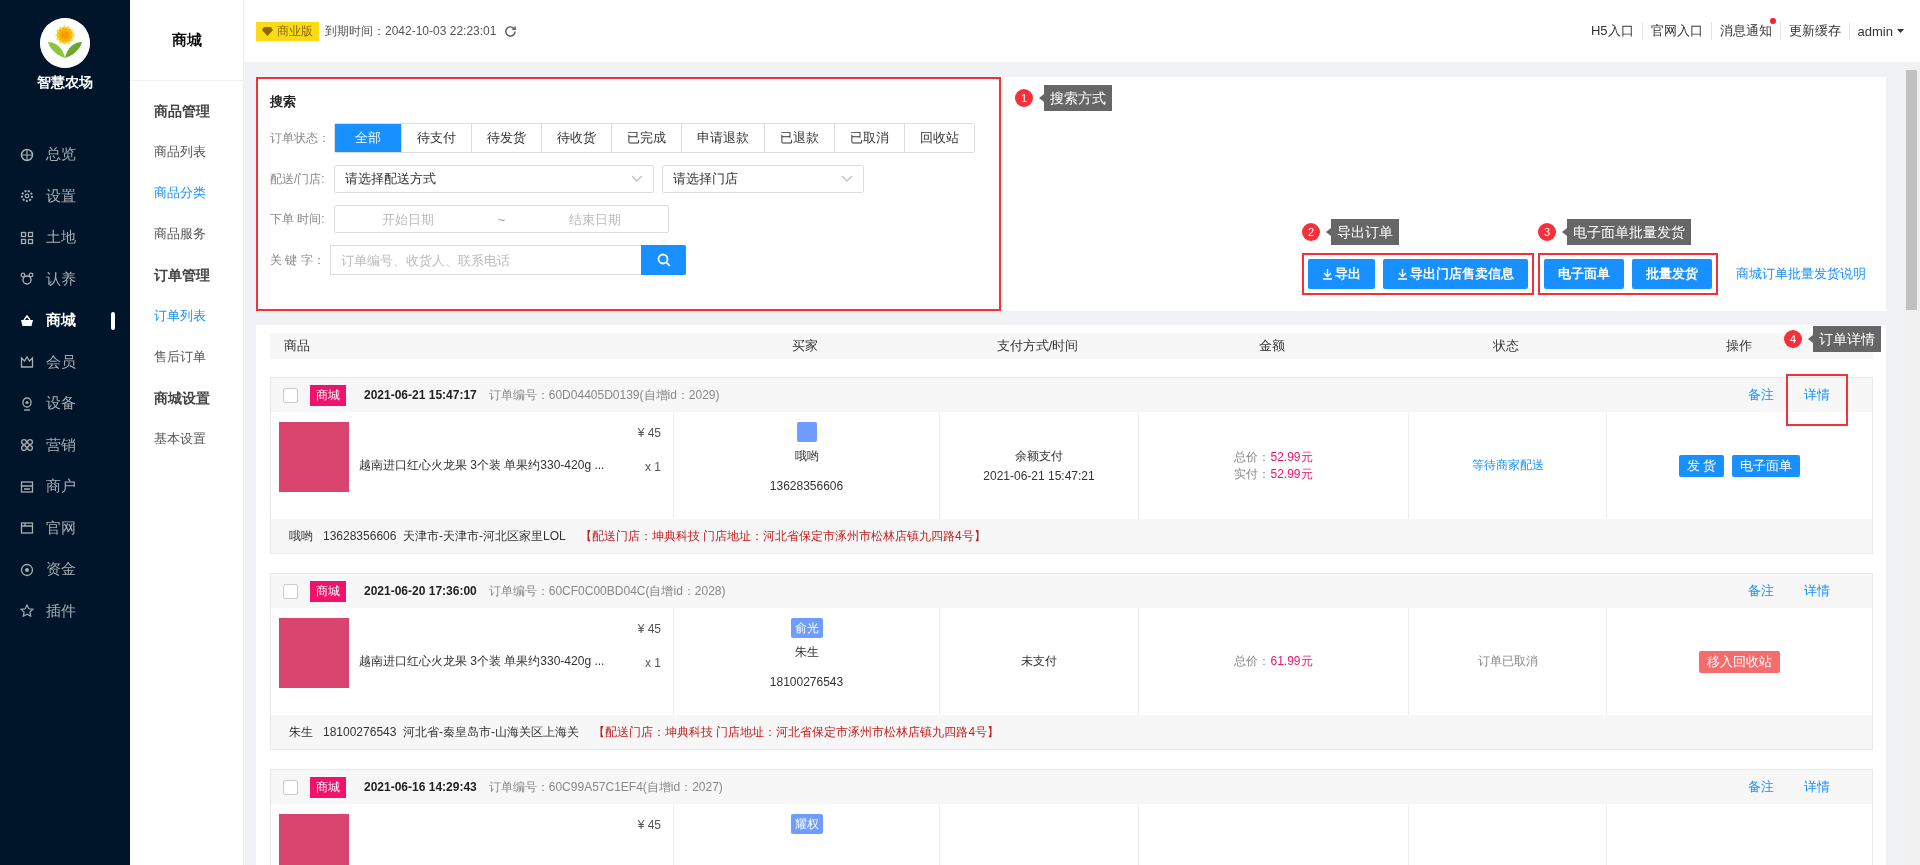  Describe the element at coordinates (1507, 465) in the screenshot. I see `order-status: 等待商家配送` at that location.